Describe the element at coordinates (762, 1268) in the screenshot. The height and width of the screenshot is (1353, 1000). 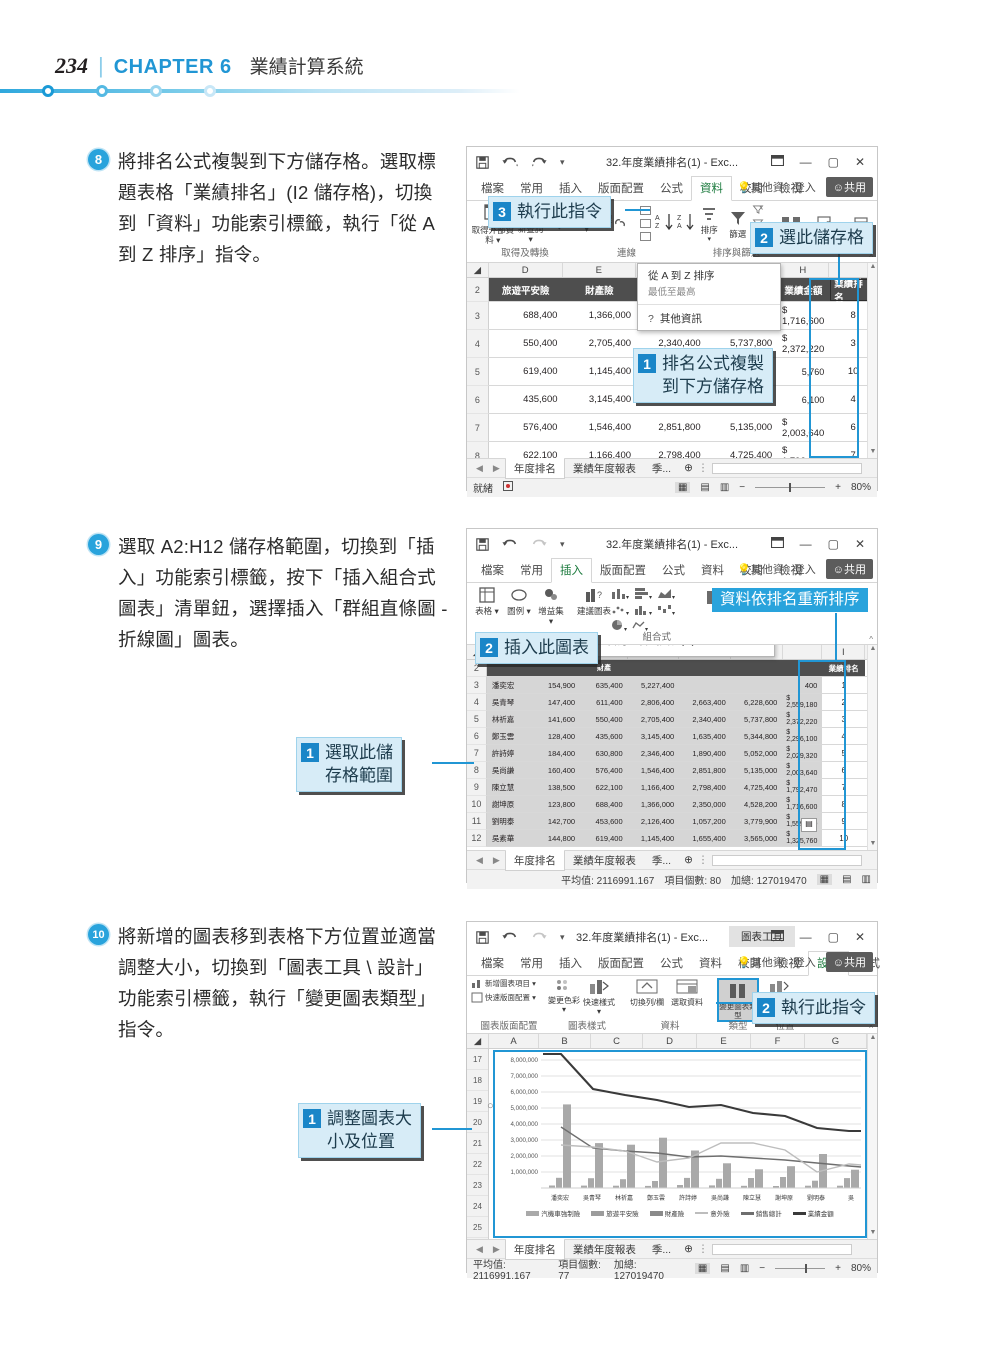
I see `zoom-out-icon-3: −` at that location.